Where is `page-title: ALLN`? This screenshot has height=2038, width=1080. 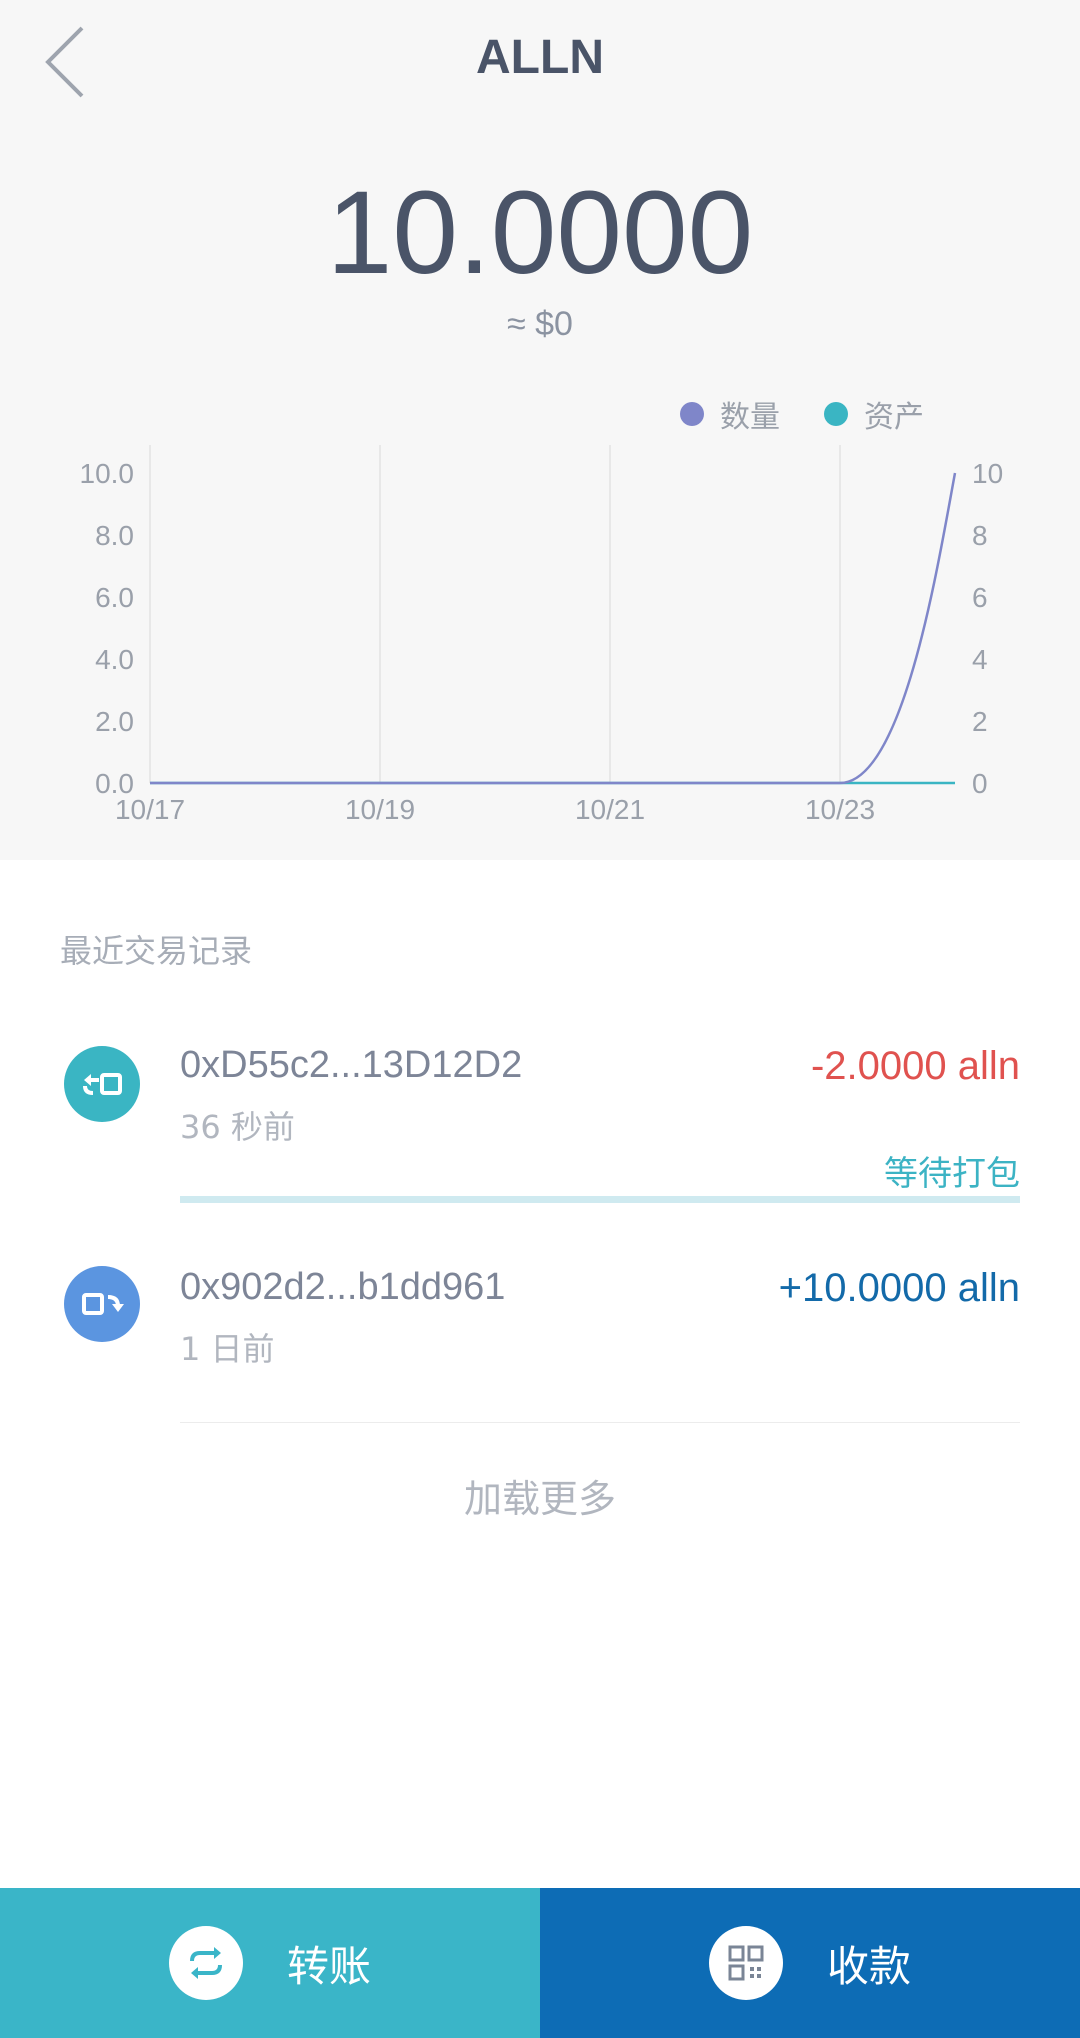 page-title: ALLN is located at coordinates (540, 57).